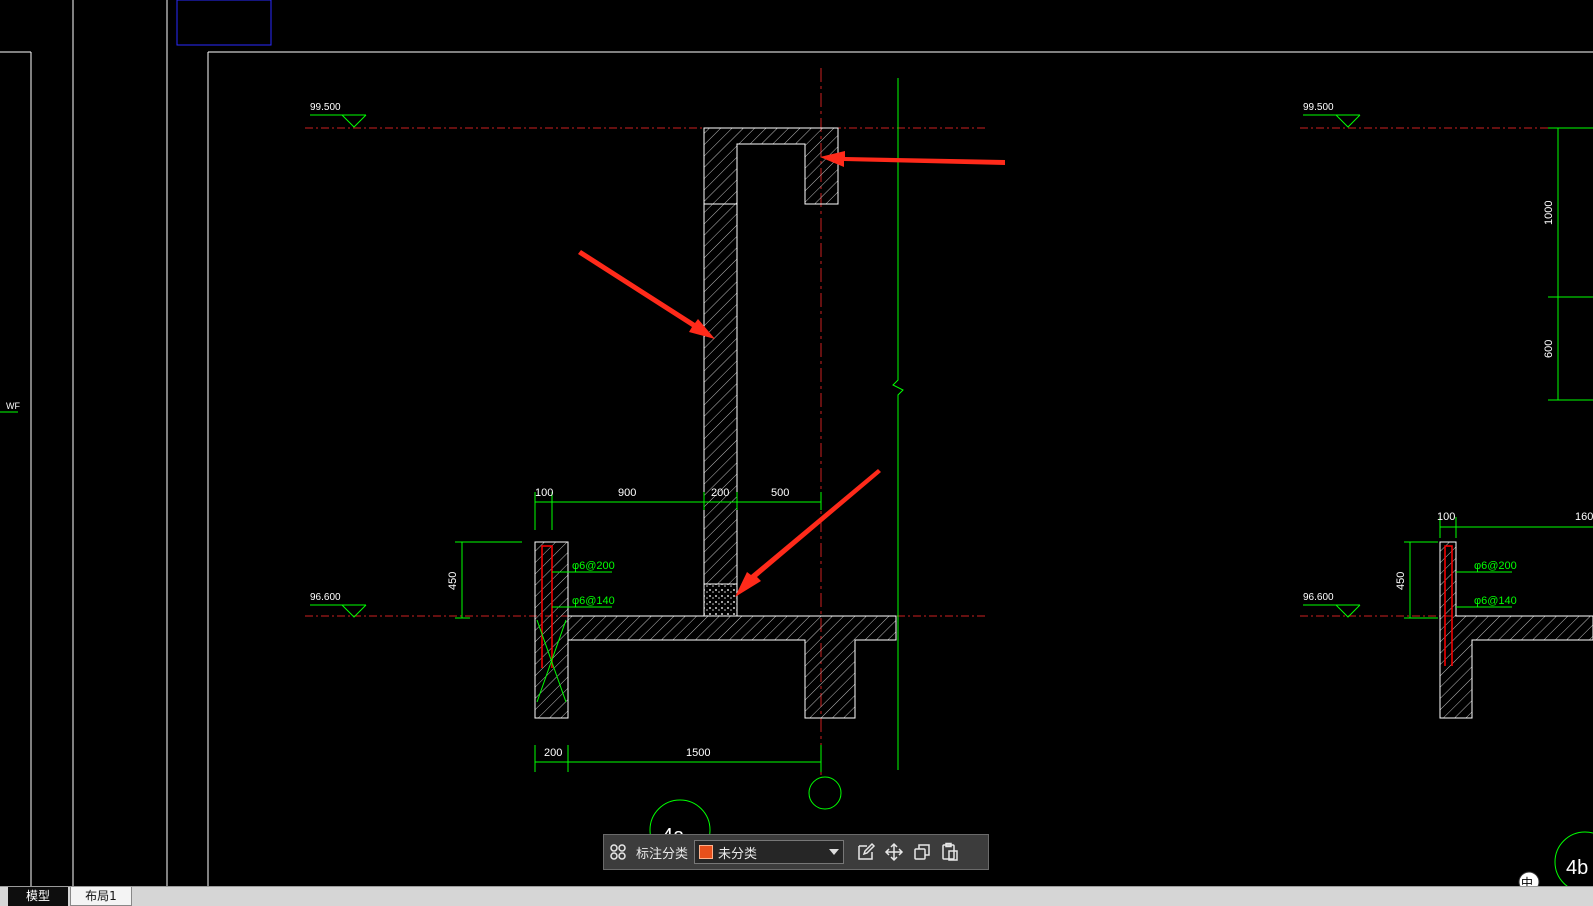 This screenshot has width=1593, height=906. I want to click on edit-icon, so click(866, 852).